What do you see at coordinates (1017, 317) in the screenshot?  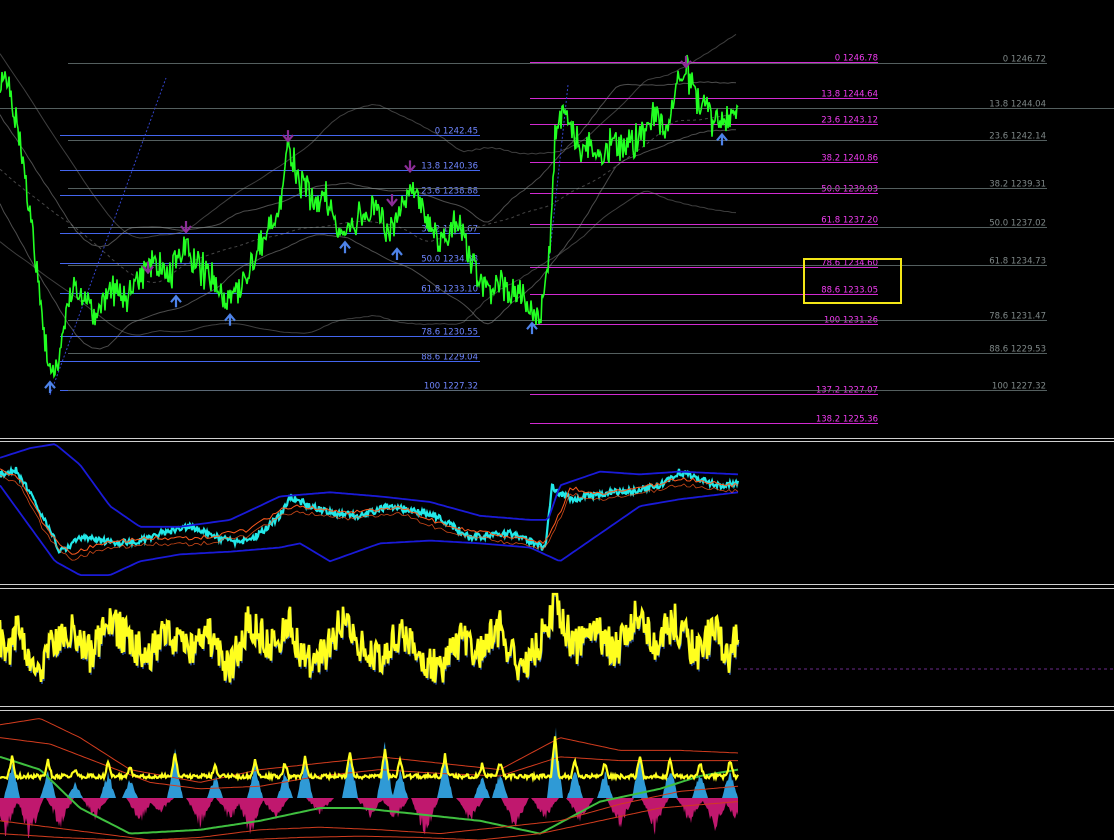 I see `fib-right-label-6: 78.6 1231.47` at bounding box center [1017, 317].